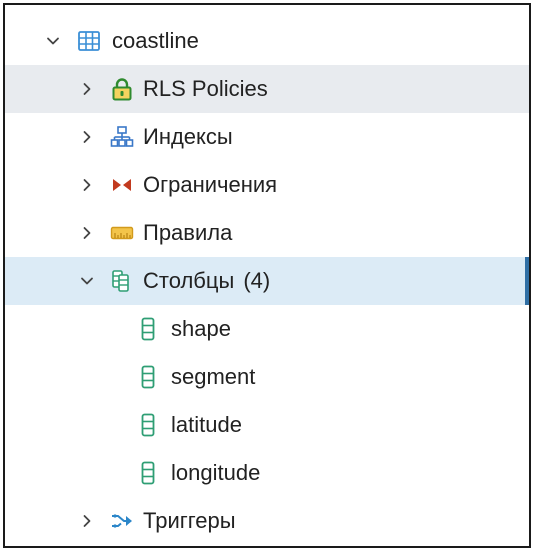 The width and height of the screenshot is (534, 551). Describe the element at coordinates (267, 233) in the screenshot. I see `tree-node-rules: Правила` at that location.